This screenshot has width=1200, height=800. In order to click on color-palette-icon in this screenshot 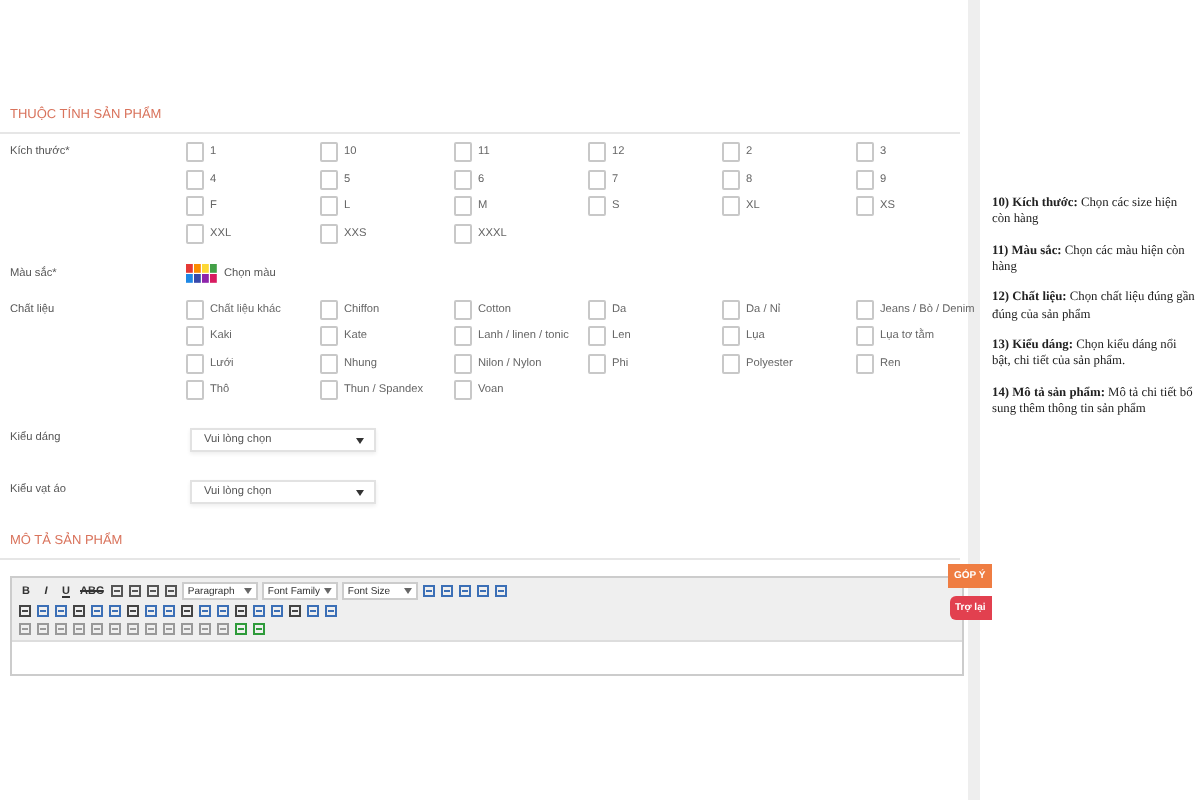, I will do `click(202, 273)`.